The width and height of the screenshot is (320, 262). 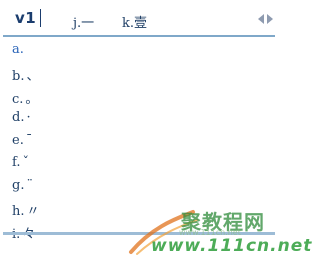 I want to click on composition-text: v1, so click(x=26, y=18).